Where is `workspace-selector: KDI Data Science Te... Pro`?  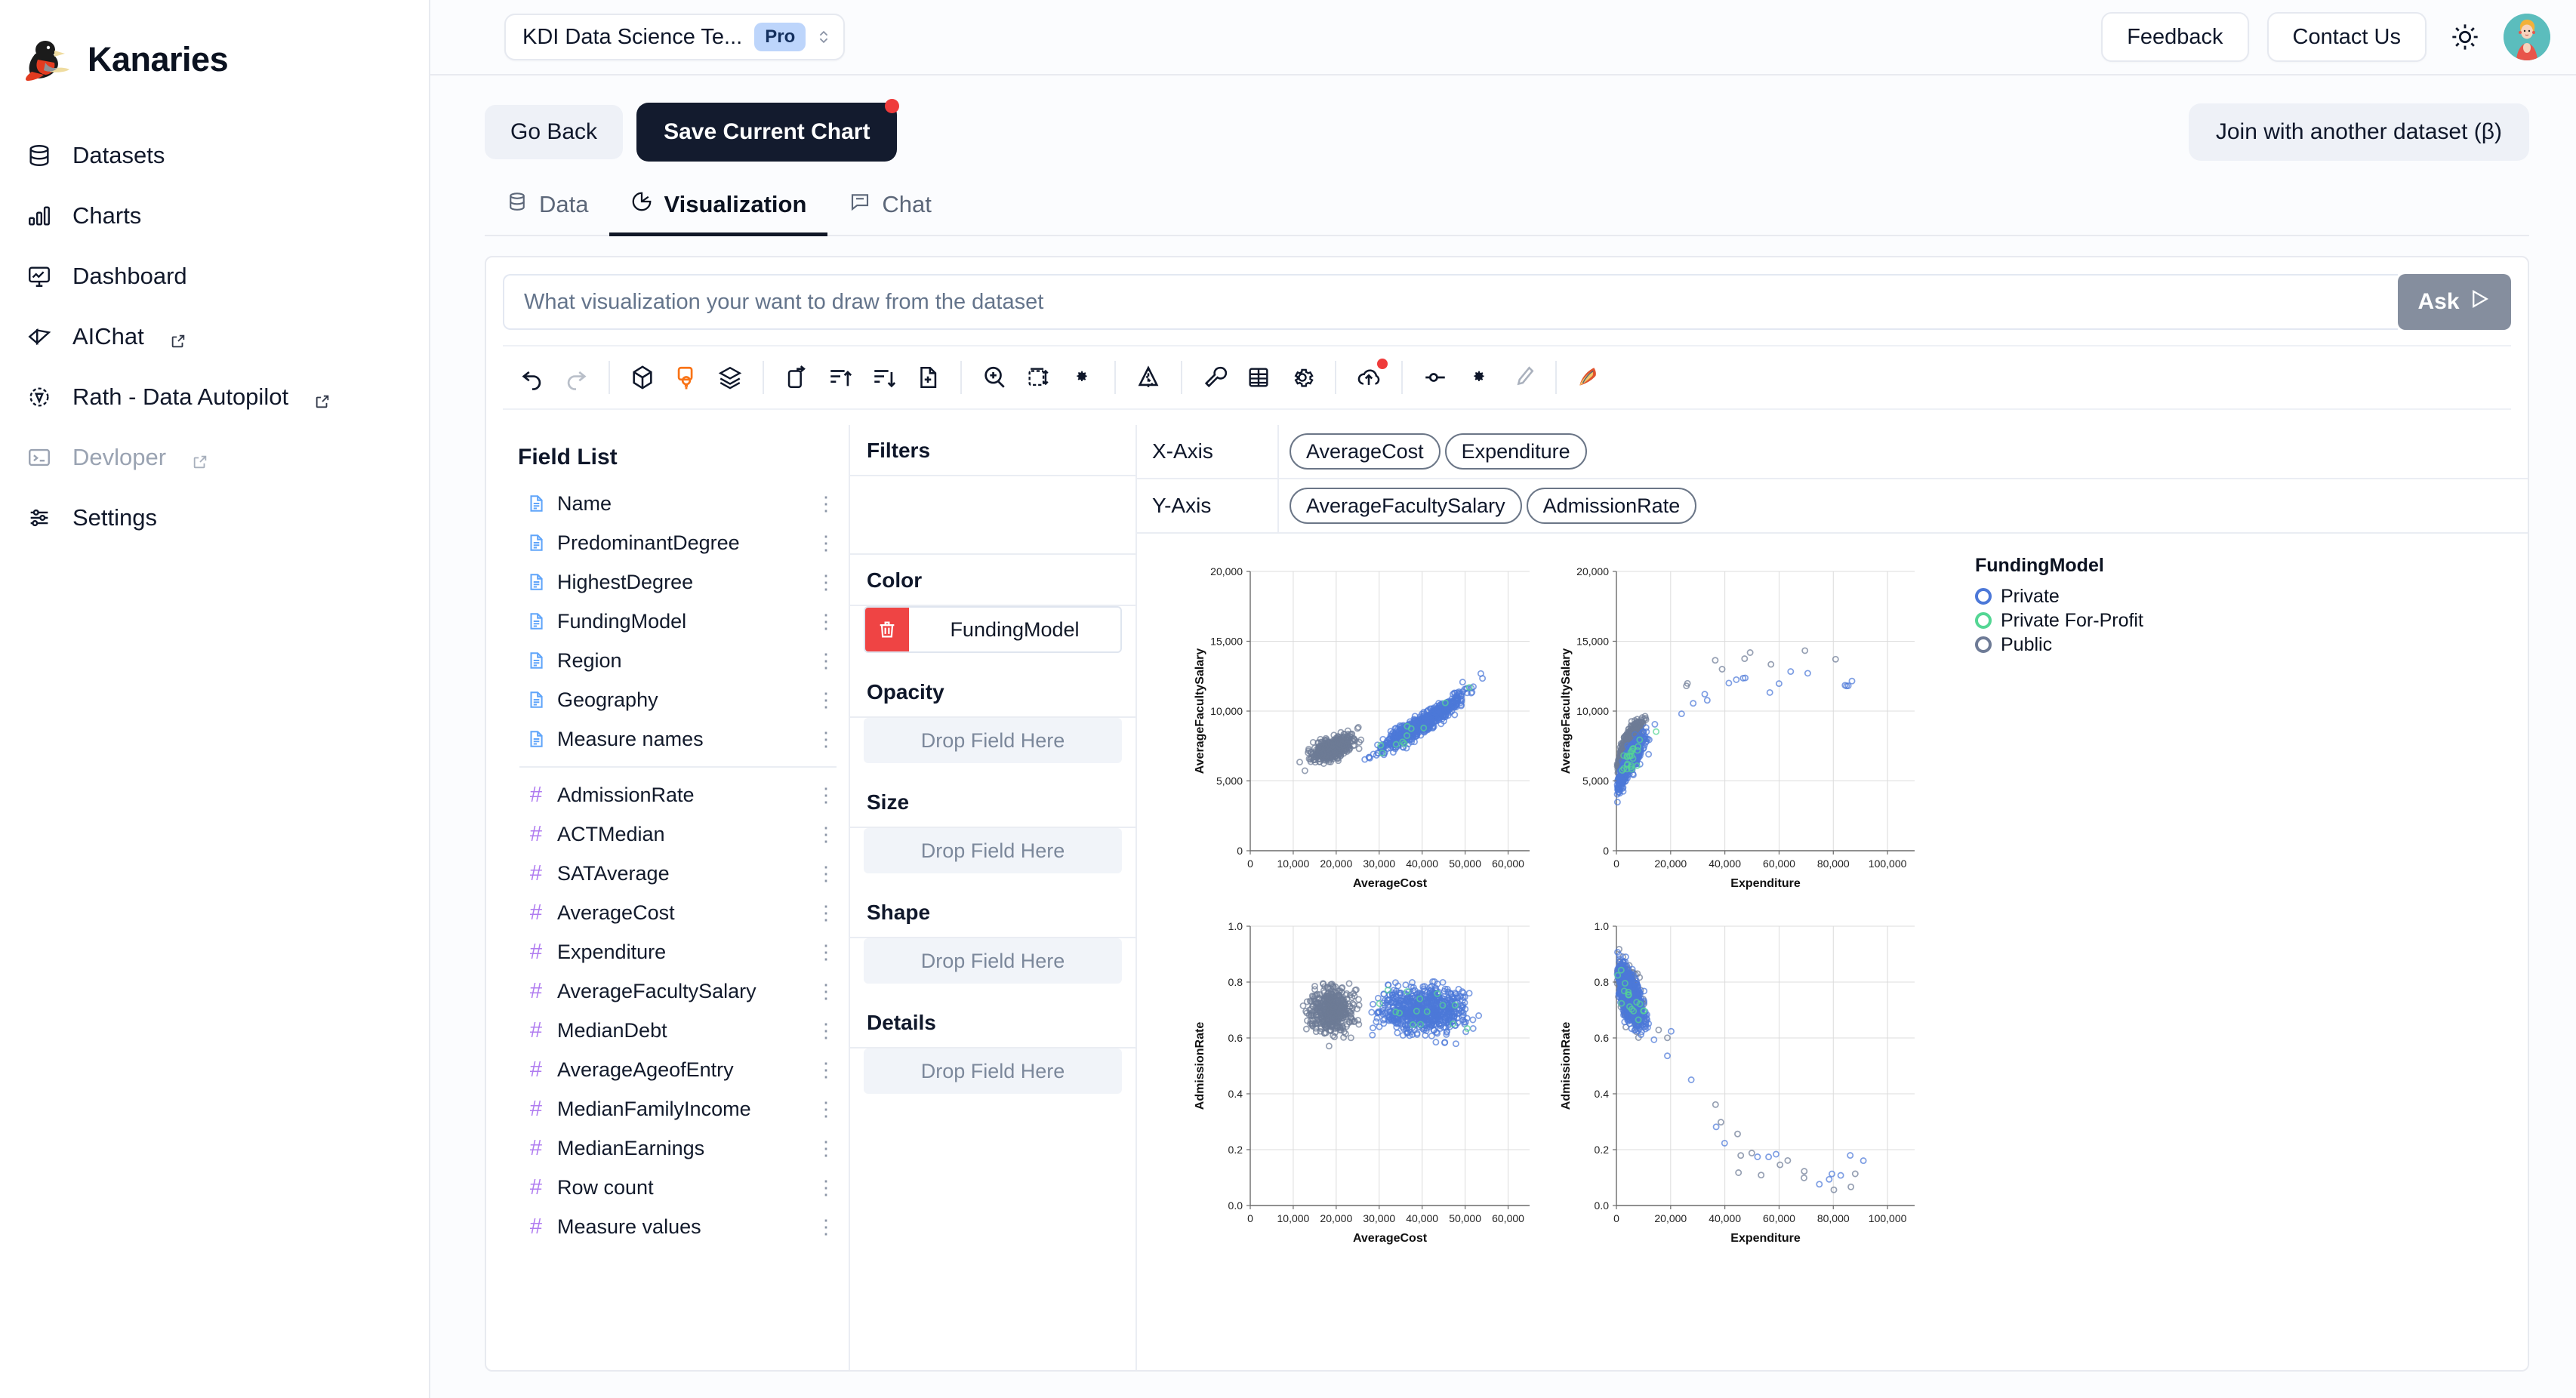
workspace-selector: KDI Data Science Te... Pro is located at coordinates (675, 37).